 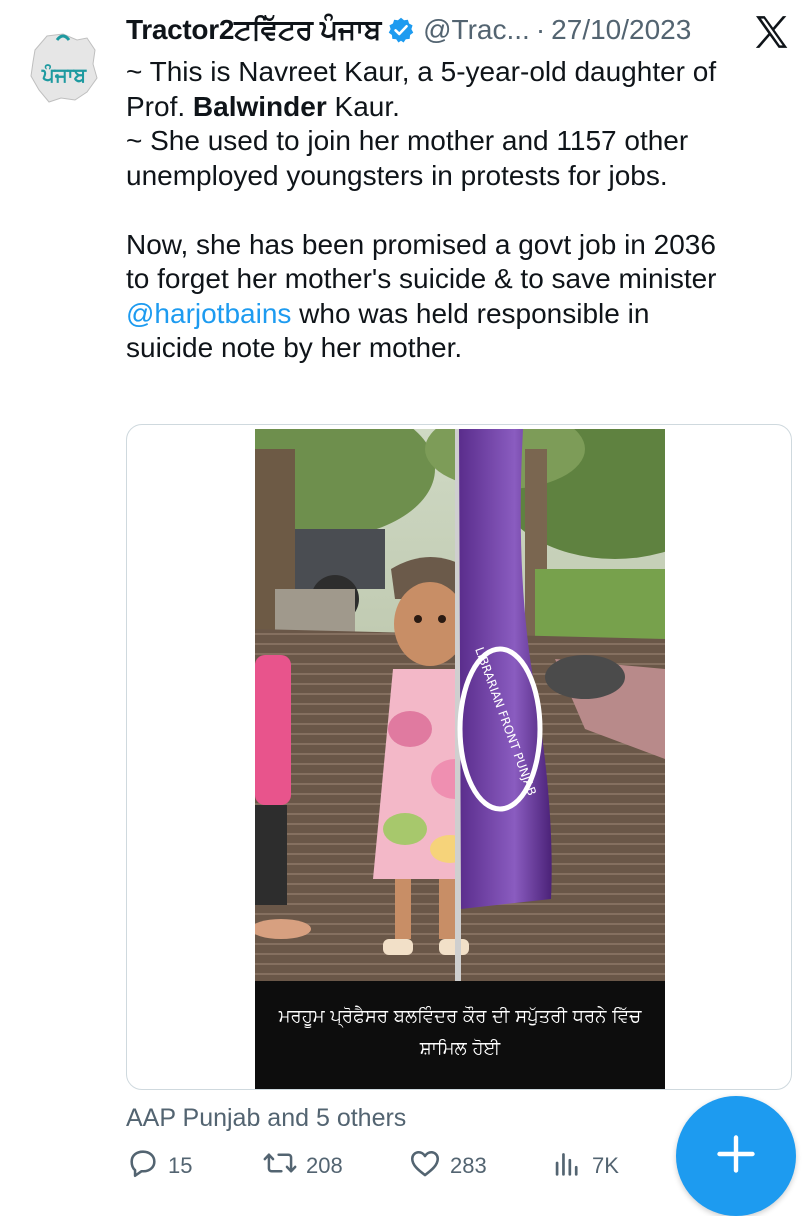 I want to click on tweet-text-span: Prof., so click(x=159, y=106).